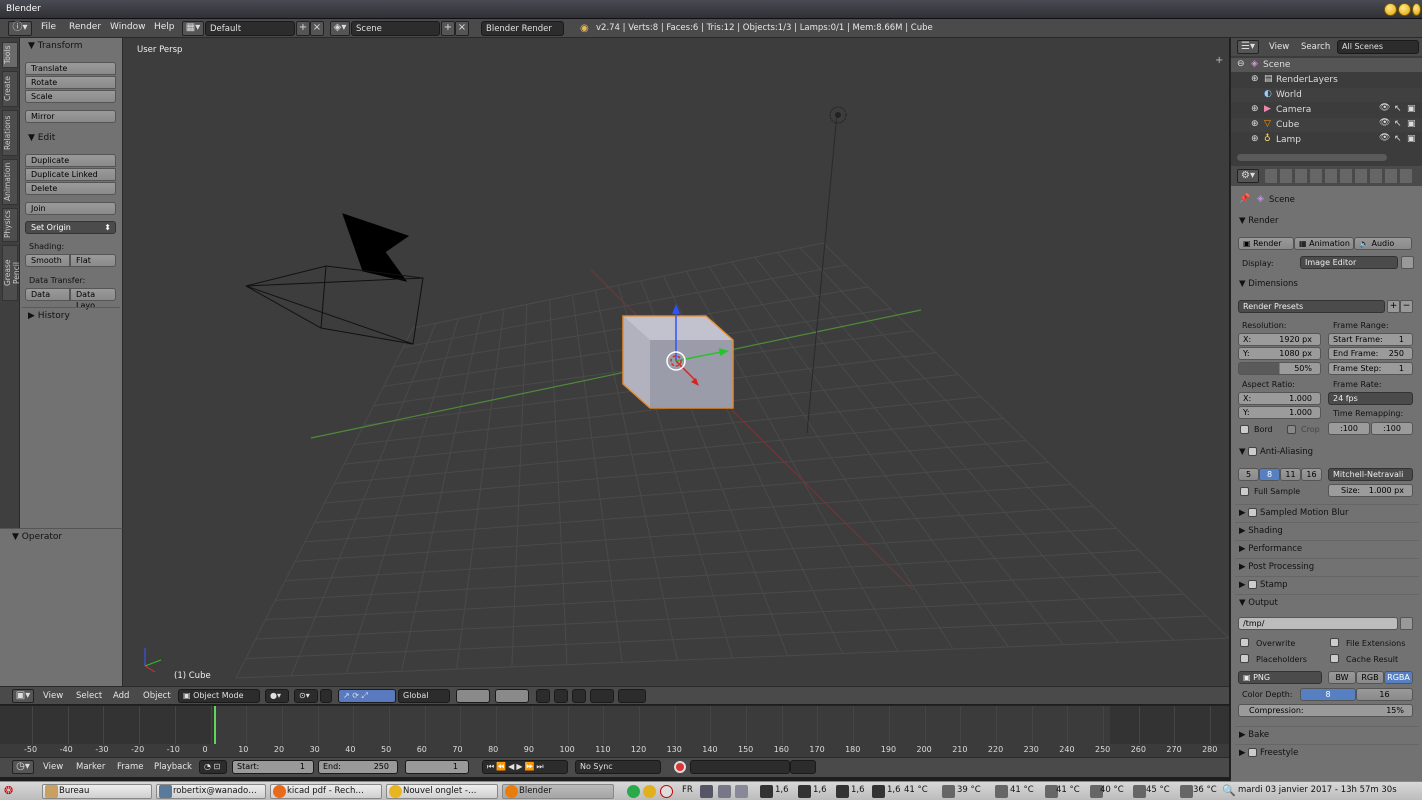 Image resolution: width=1422 pixels, height=800 pixels. Describe the element at coordinates (367, 696) in the screenshot. I see `manipulator-types: ↗ ⟳ ⤢` at that location.